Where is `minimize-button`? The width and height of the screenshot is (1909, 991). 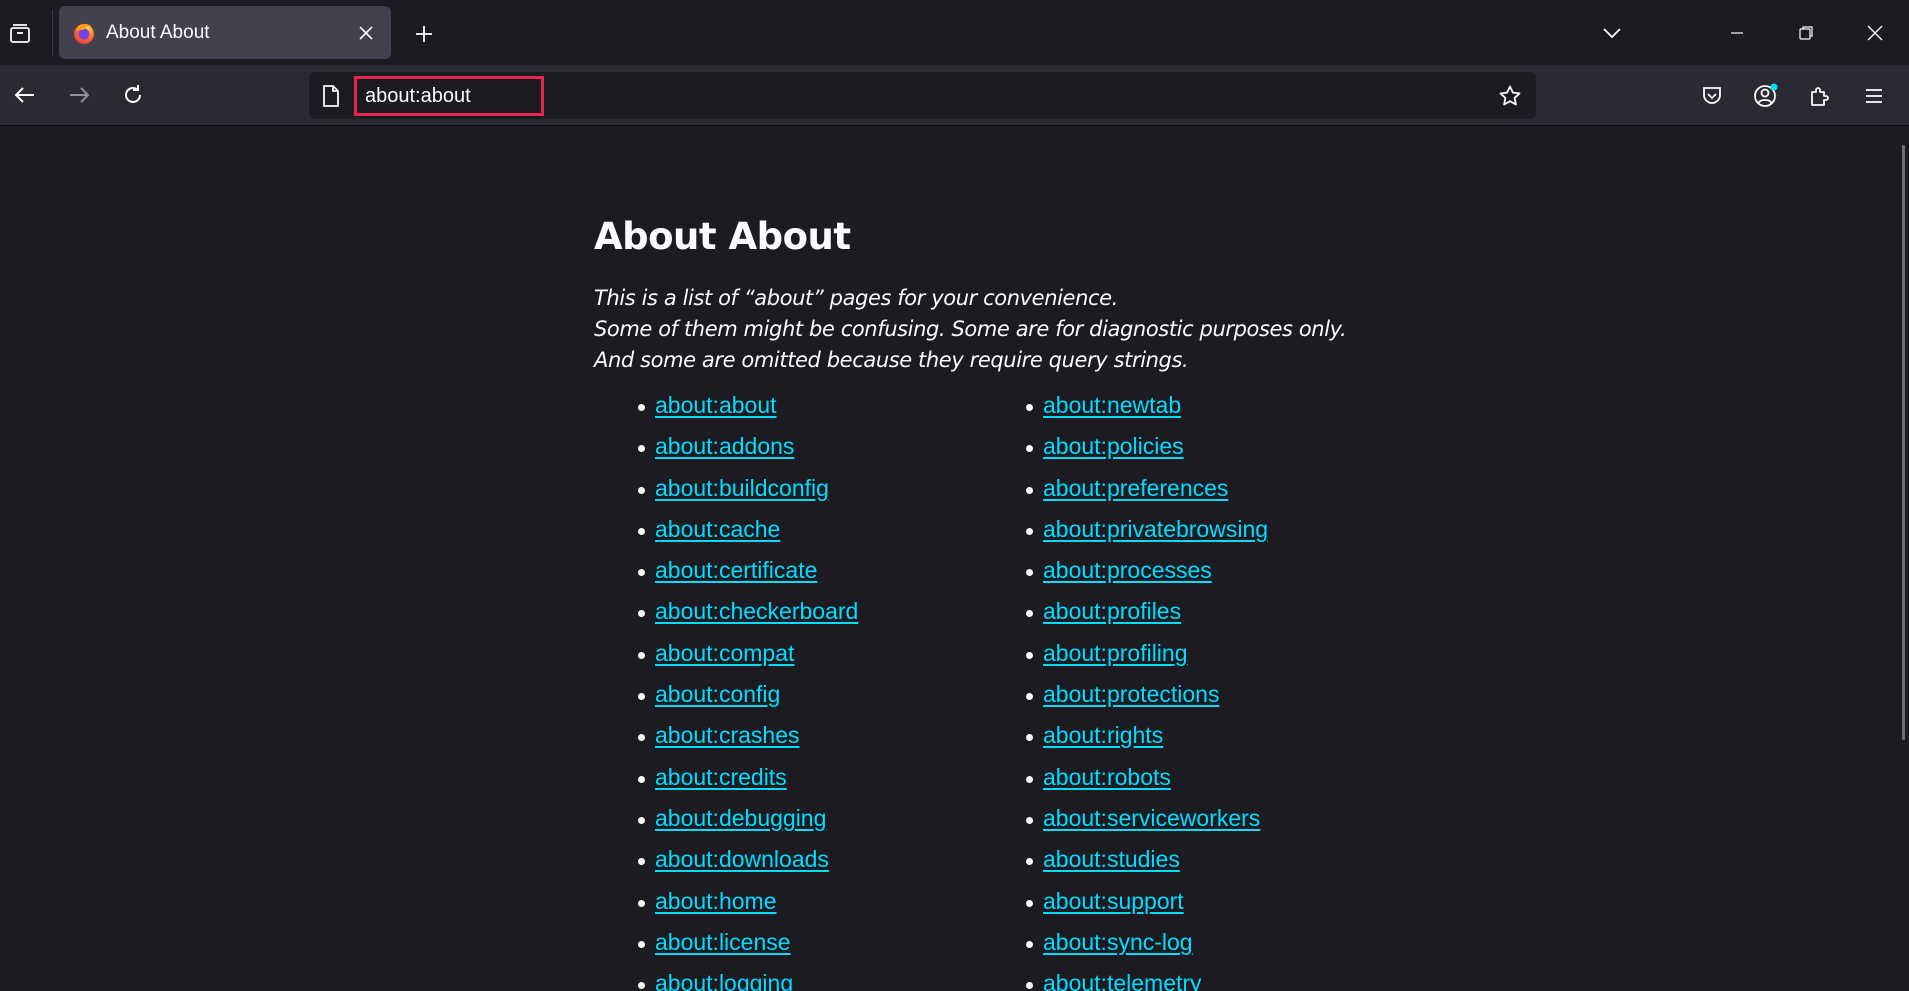
minimize-button is located at coordinates (1737, 33).